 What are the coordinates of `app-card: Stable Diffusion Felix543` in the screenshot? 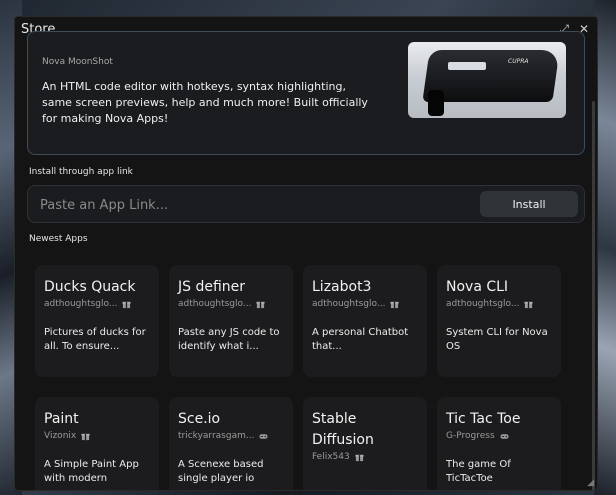 It's located at (365, 443).